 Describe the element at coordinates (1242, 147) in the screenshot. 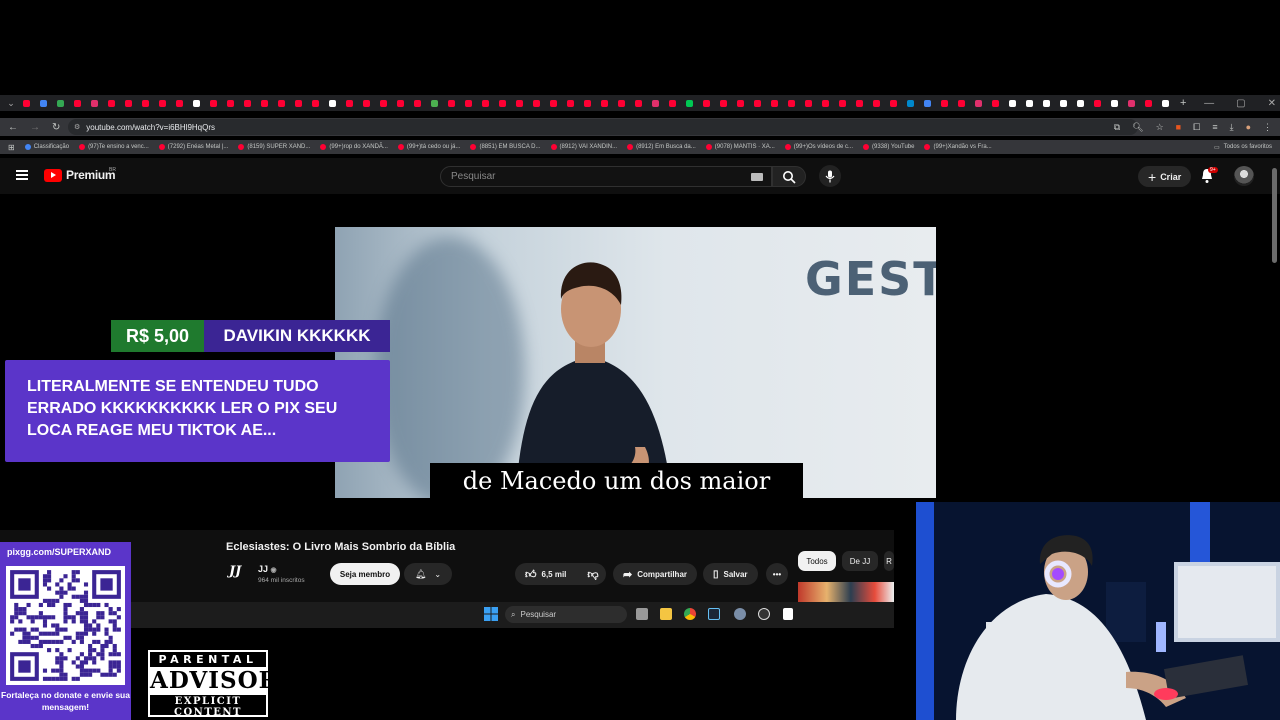

I see `all-bookmarks: ▭ Todos os favoritos` at that location.